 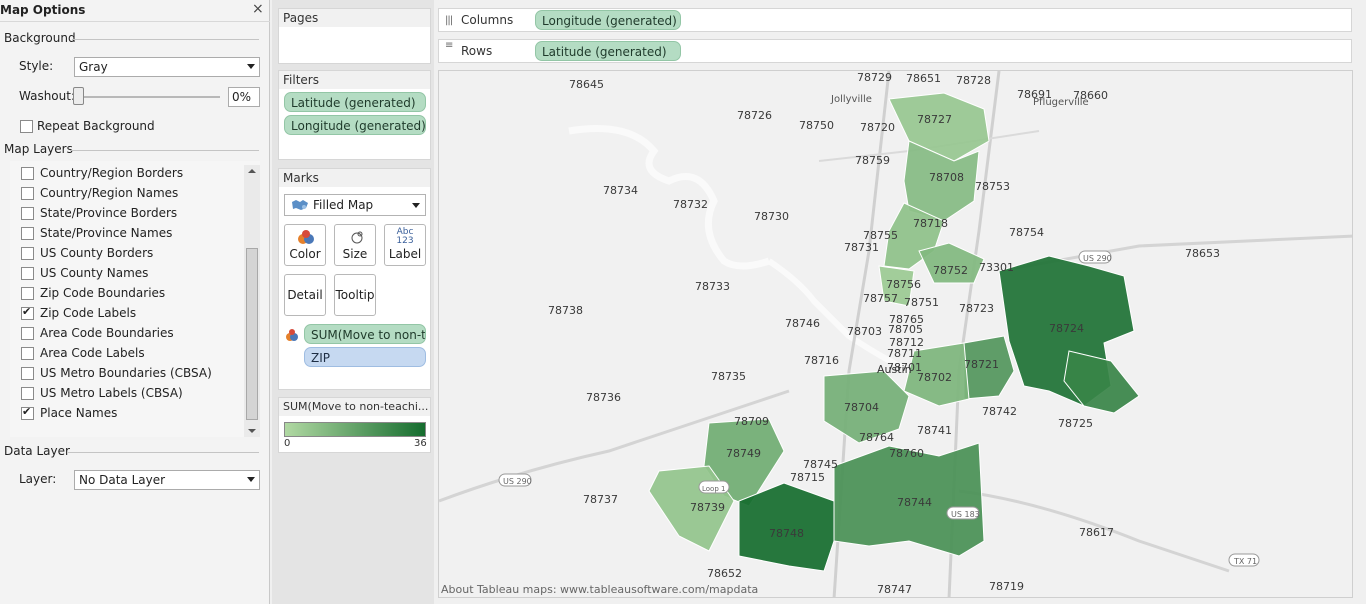 What do you see at coordinates (771, 216) in the screenshot?
I see `zip-label: 78730` at bounding box center [771, 216].